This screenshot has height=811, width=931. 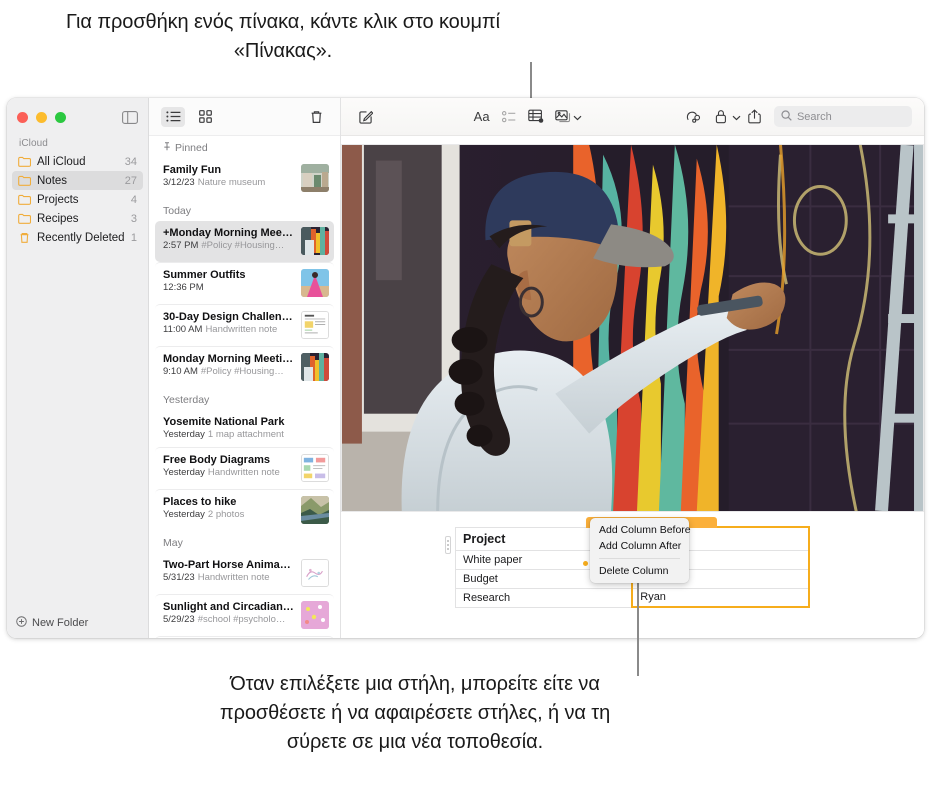 What do you see at coordinates (204, 275) in the screenshot?
I see `note-title: Summer Outfits` at bounding box center [204, 275].